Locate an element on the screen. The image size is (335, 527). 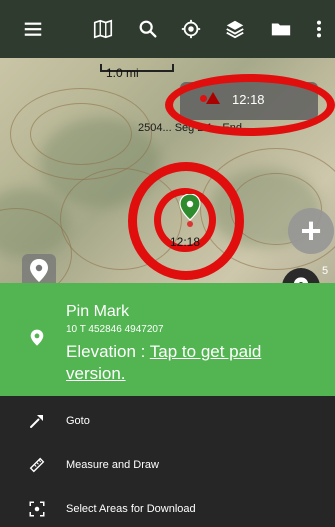
pin-coordinates: 10 T 452846 4947207 is located at coordinates (115, 329).